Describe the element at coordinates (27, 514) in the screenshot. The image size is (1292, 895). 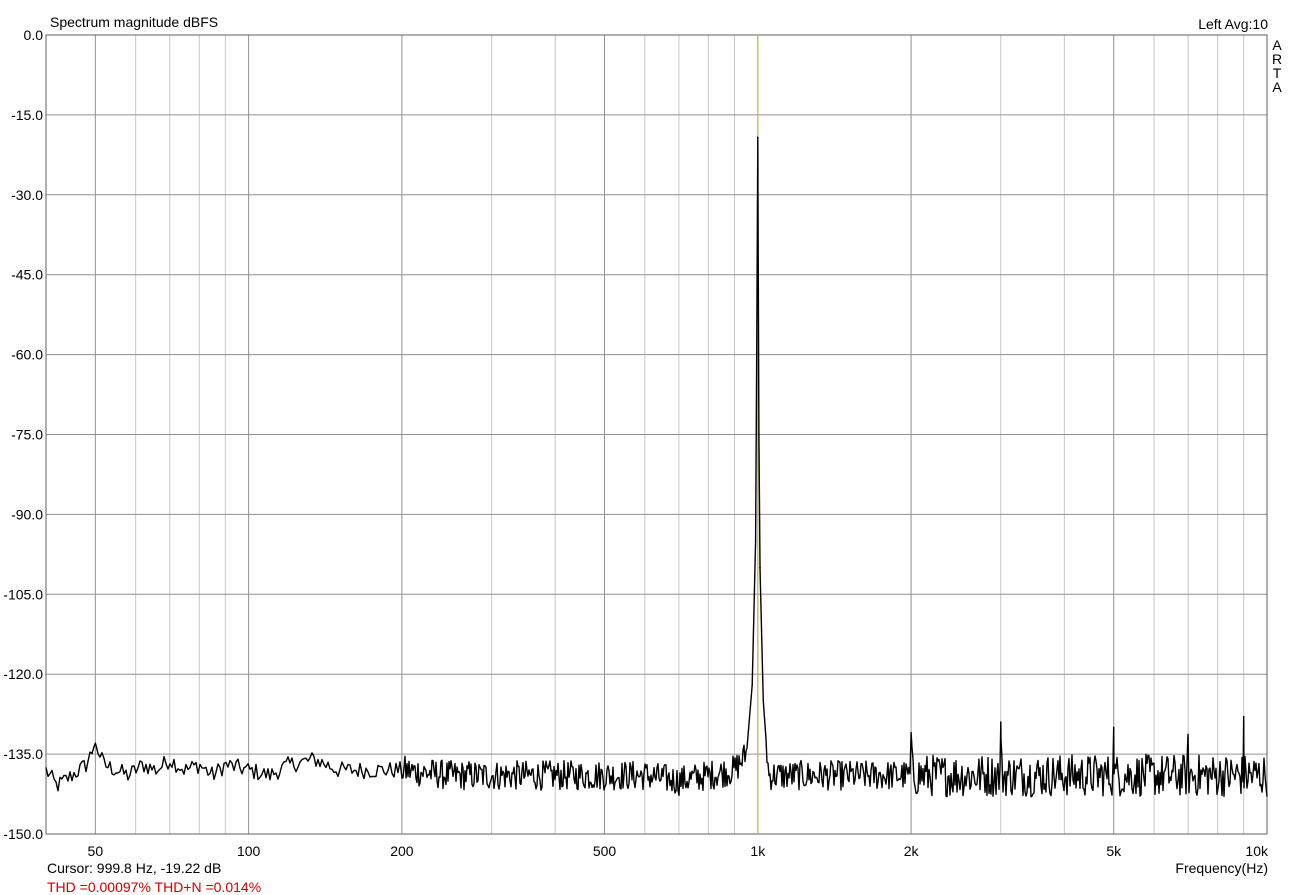
I see `y-tick-label: -90.0` at that location.